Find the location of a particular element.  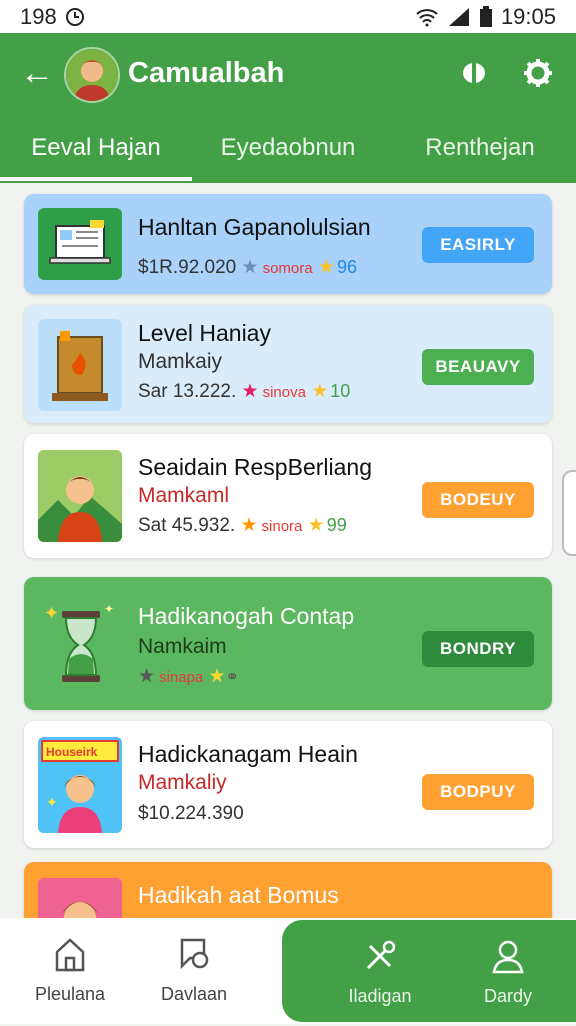

book-thumbnail-icon is located at coordinates (80, 365).